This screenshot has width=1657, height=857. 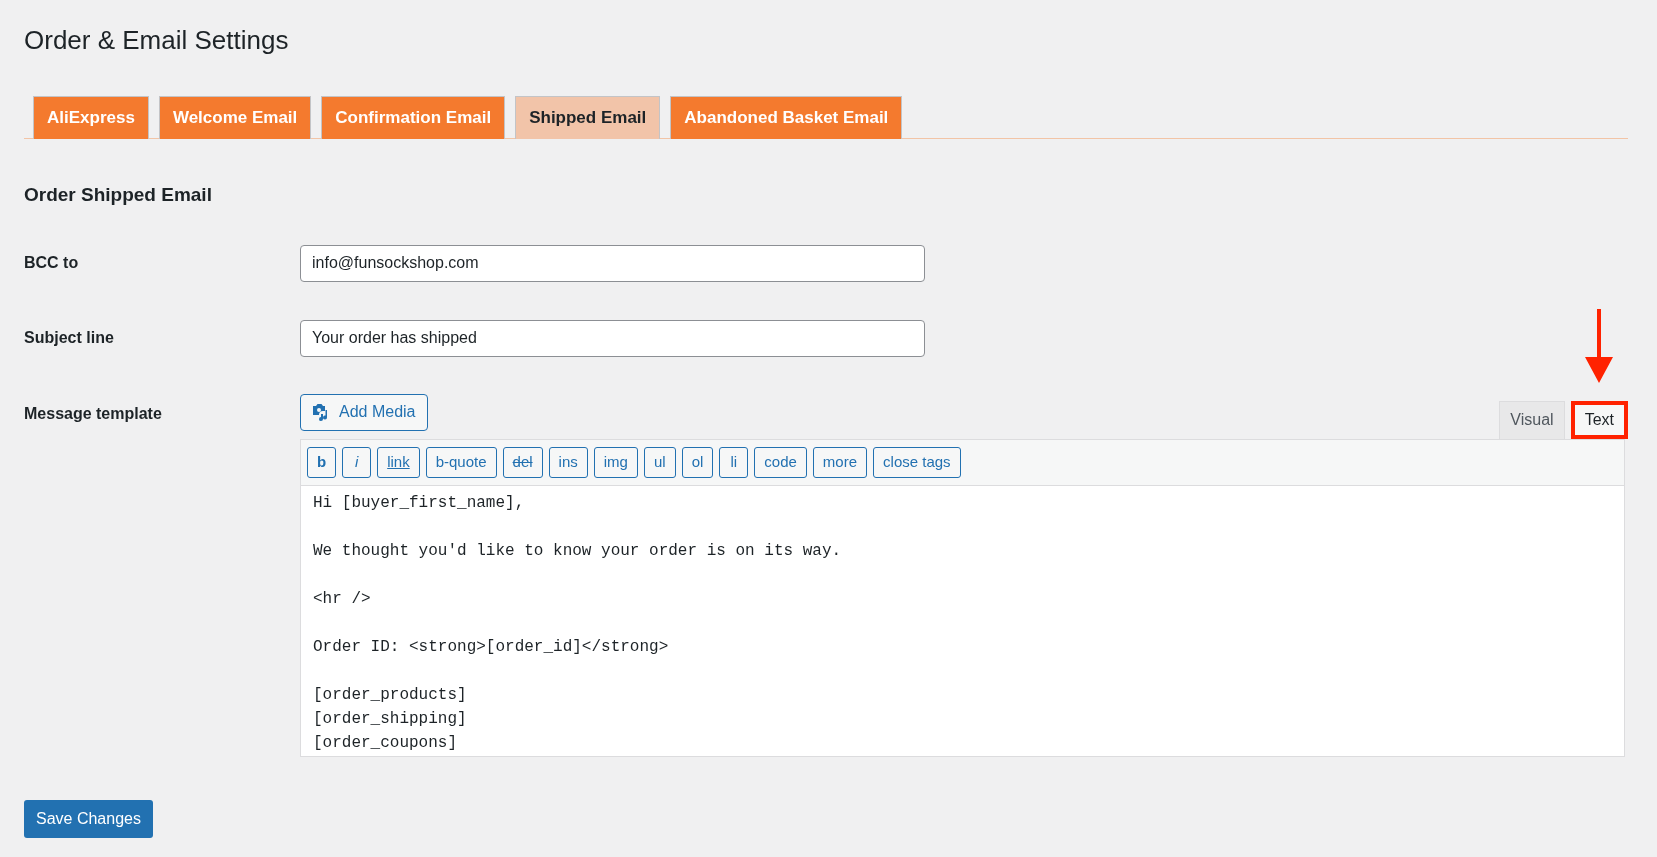 I want to click on quicktag-button: del, so click(x=522, y=462).